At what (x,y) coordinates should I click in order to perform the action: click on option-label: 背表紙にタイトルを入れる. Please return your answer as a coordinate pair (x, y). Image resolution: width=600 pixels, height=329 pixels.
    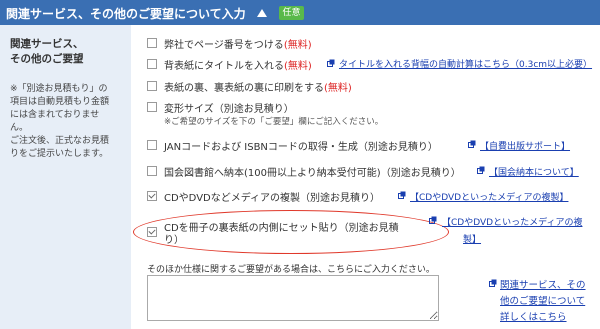
    Looking at the image, I should click on (224, 66).